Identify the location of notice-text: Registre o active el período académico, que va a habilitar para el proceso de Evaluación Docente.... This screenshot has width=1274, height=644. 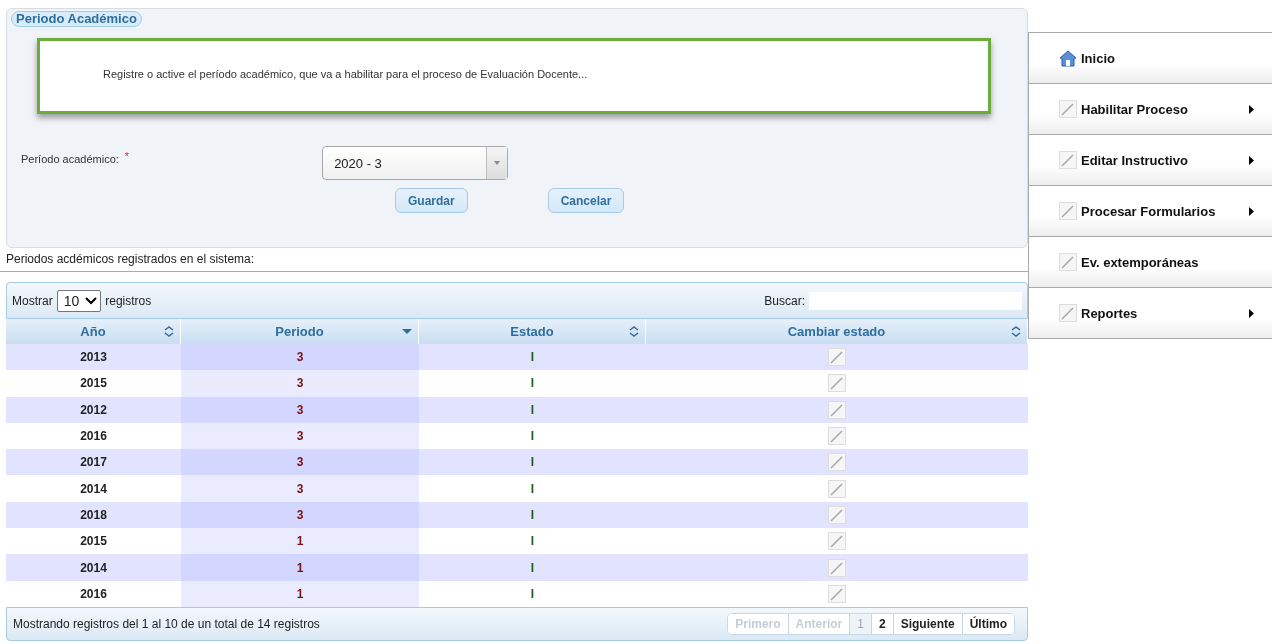
(345, 74).